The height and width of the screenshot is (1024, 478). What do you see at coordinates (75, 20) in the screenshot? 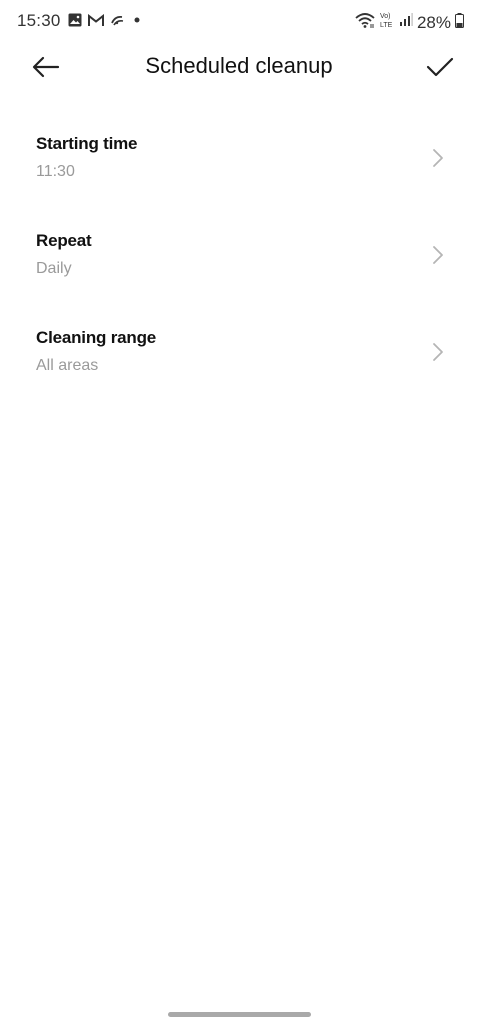
I see `gallery-icon` at bounding box center [75, 20].